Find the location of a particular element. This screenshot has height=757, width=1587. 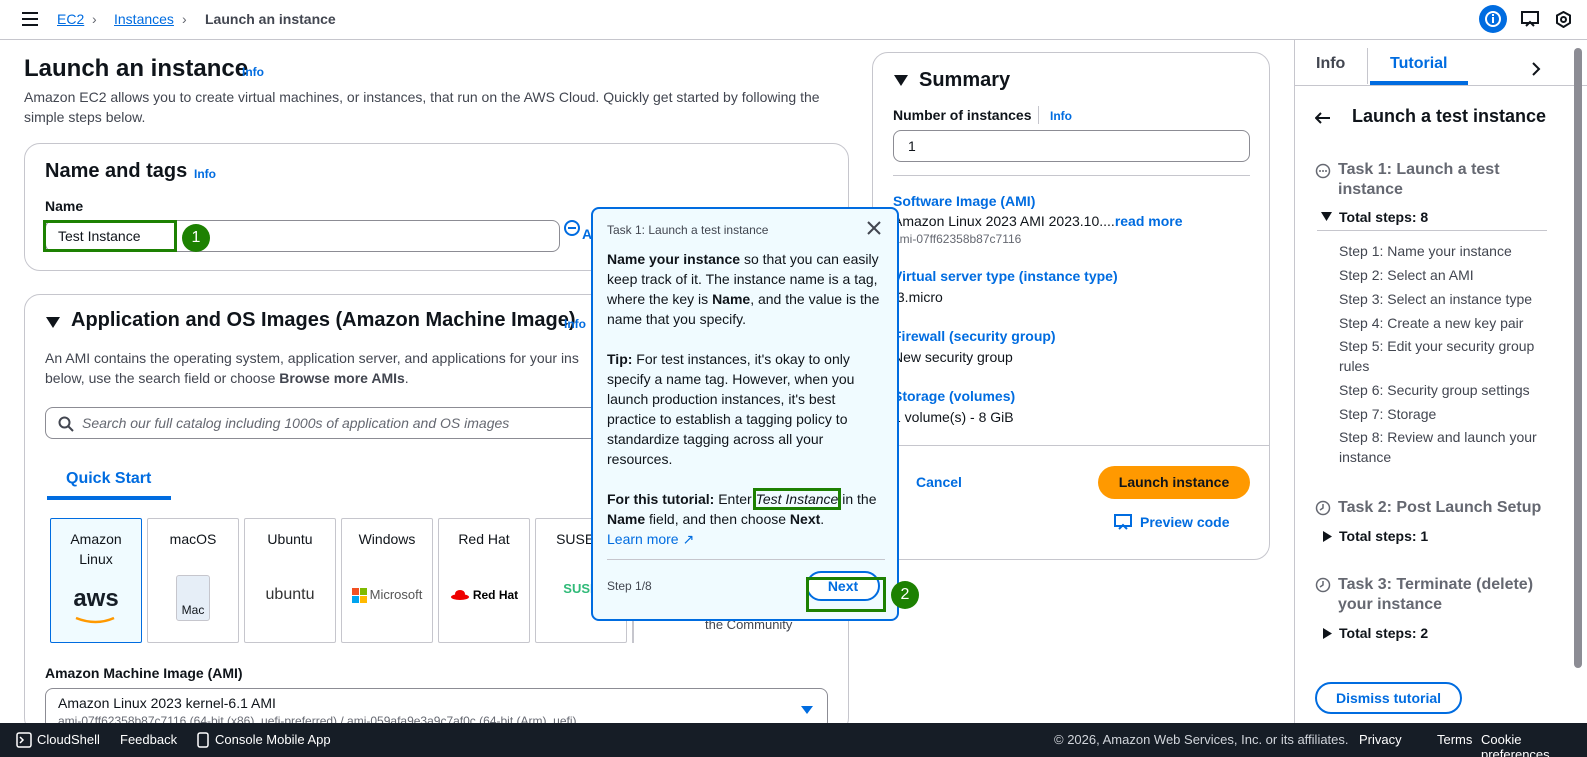

highlight-name-field is located at coordinates (110, 236).